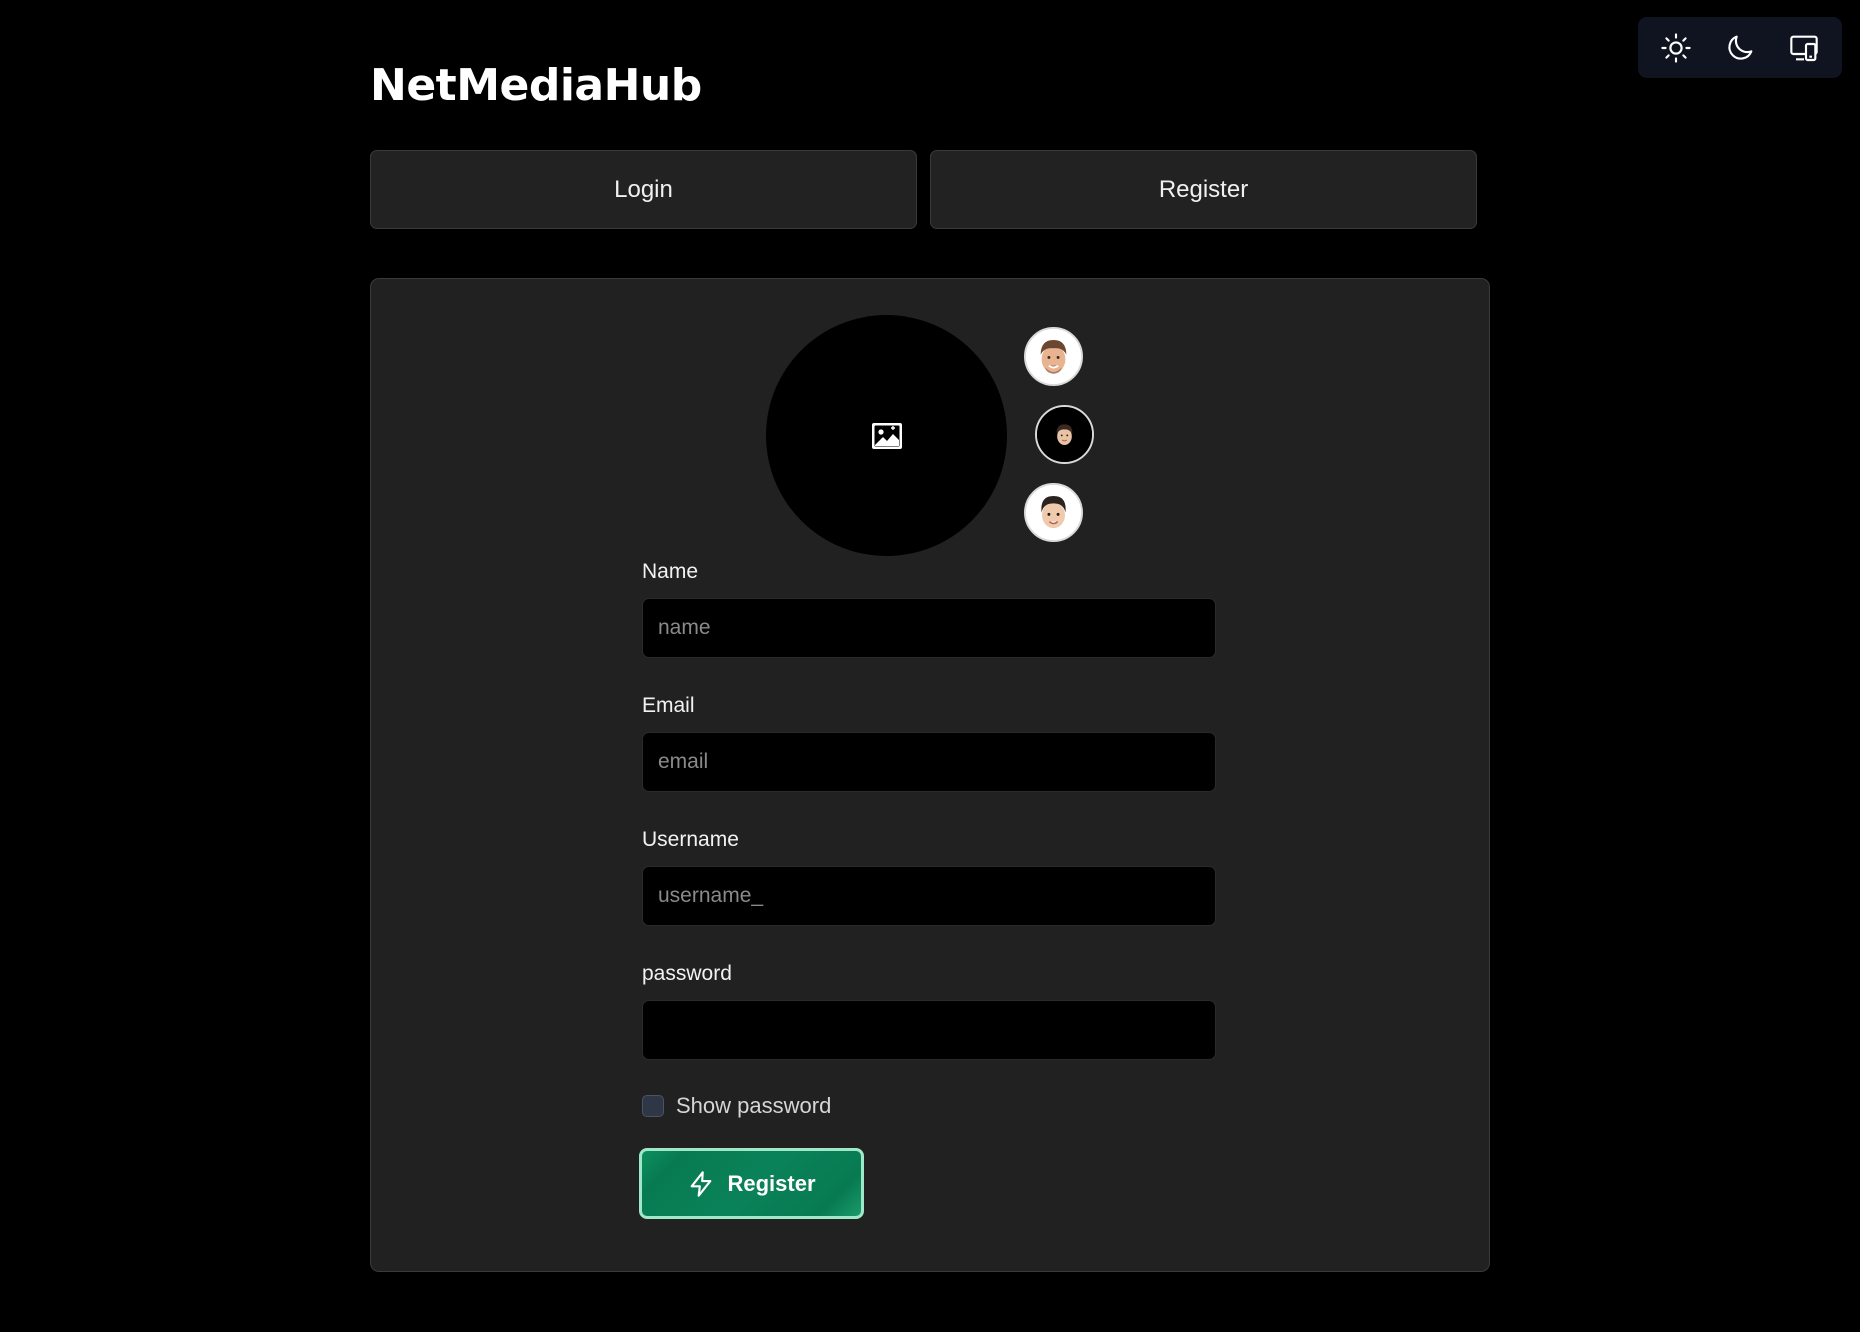 Image resolution: width=1860 pixels, height=1332 pixels. What do you see at coordinates (687, 973) in the screenshot?
I see `password-label: password` at bounding box center [687, 973].